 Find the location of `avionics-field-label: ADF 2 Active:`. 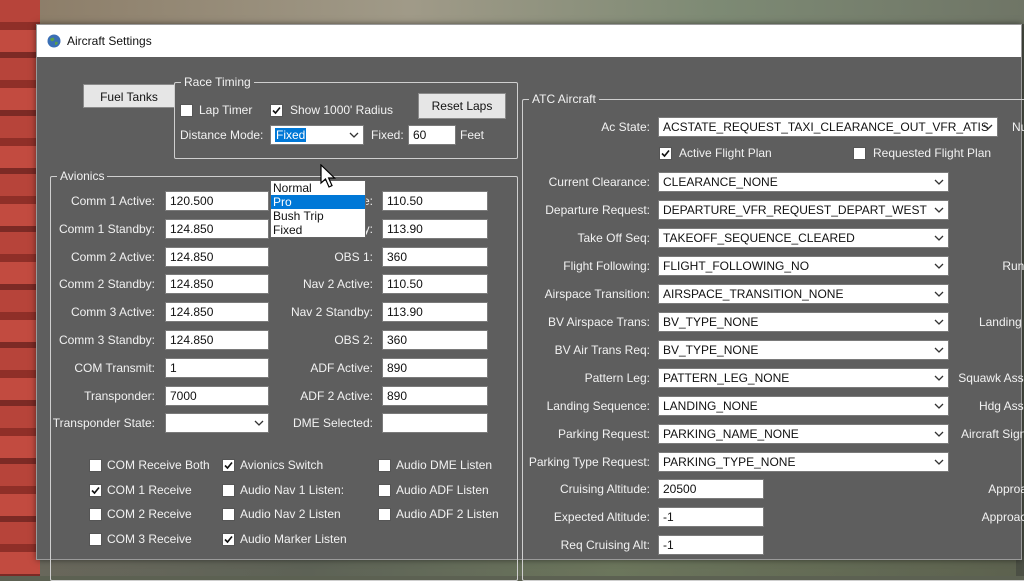

avionics-field-label: ADF 2 Active: is located at coordinates (336, 395).